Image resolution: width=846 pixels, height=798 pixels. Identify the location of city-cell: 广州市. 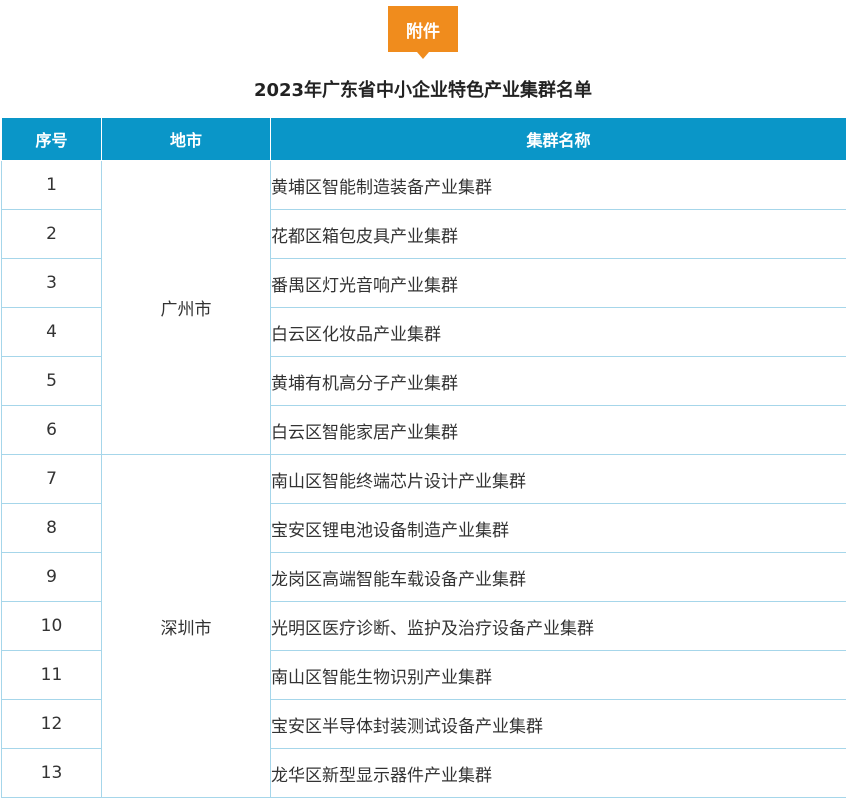
(186, 308).